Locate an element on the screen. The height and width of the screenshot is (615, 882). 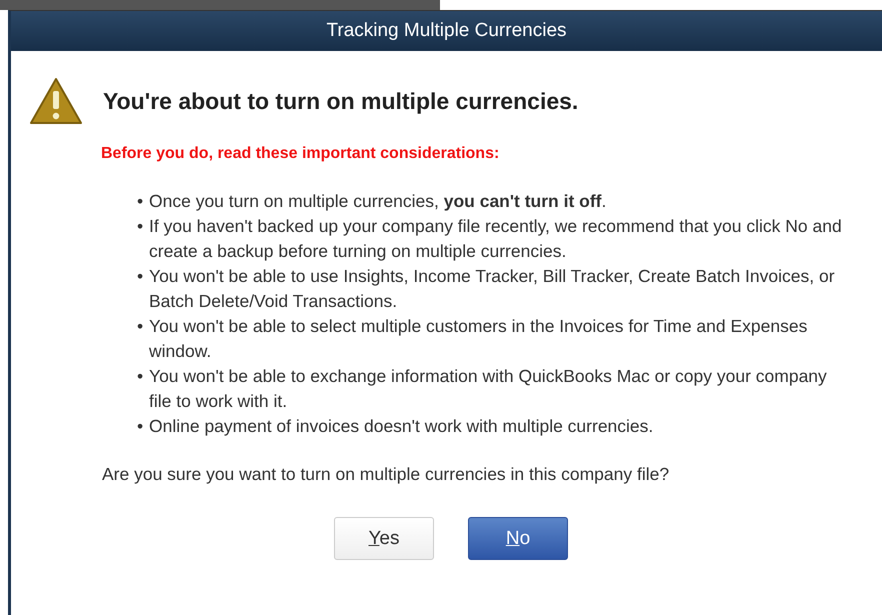
dialog-heading: You're about to turn on multiple currencies. is located at coordinates (340, 101).